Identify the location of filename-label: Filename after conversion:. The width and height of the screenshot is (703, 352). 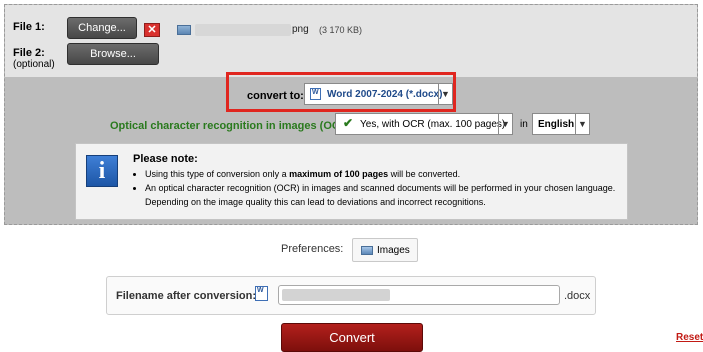
(186, 296).